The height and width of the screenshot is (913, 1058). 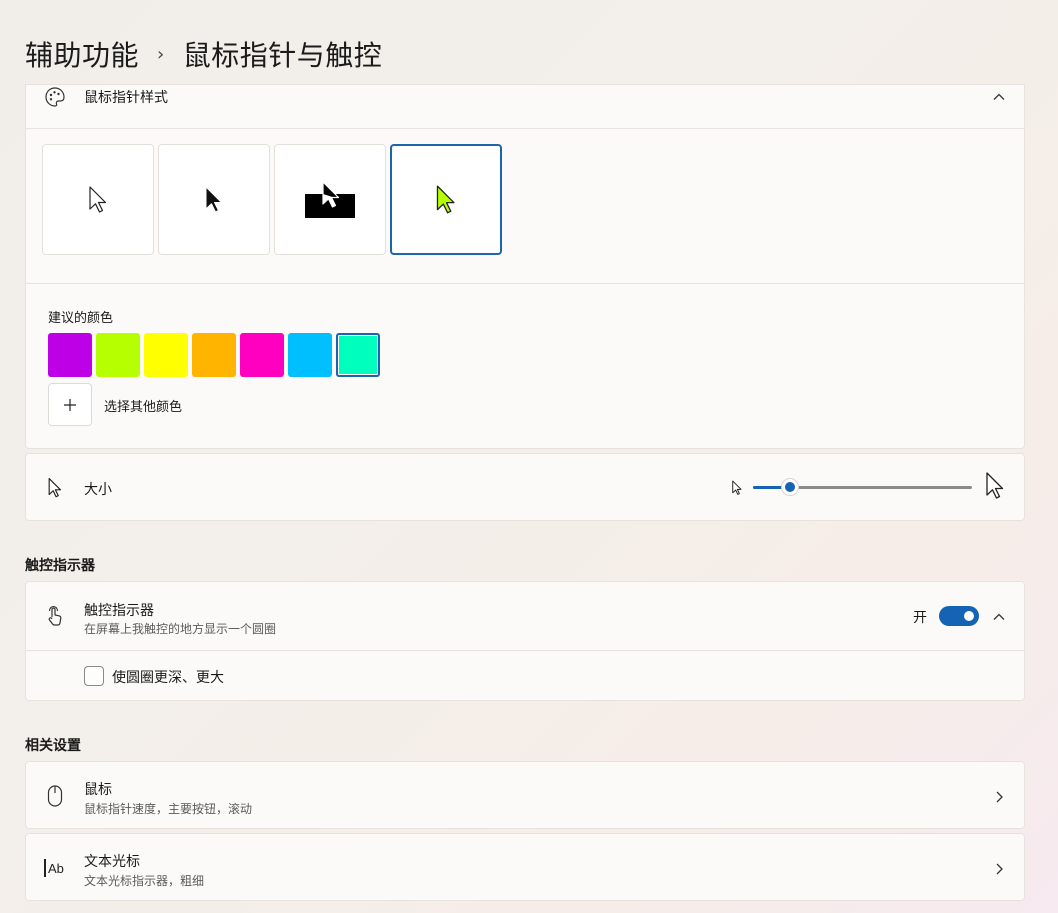 What do you see at coordinates (180, 629) in the screenshot?
I see `touch-indicator-subtitle: 在屏幕上我触控的地方显示一个圆圈` at bounding box center [180, 629].